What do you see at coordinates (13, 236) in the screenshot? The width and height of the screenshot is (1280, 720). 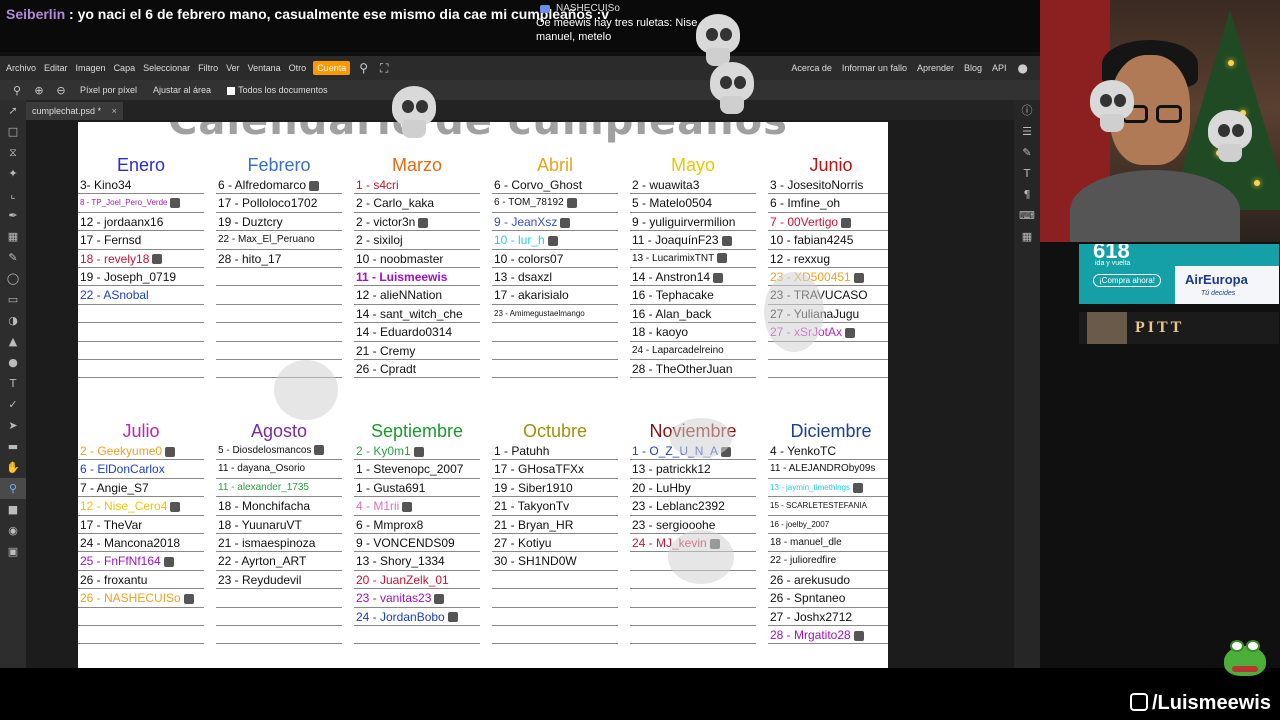 I see `heal-tool-icon: ▦` at bounding box center [13, 236].